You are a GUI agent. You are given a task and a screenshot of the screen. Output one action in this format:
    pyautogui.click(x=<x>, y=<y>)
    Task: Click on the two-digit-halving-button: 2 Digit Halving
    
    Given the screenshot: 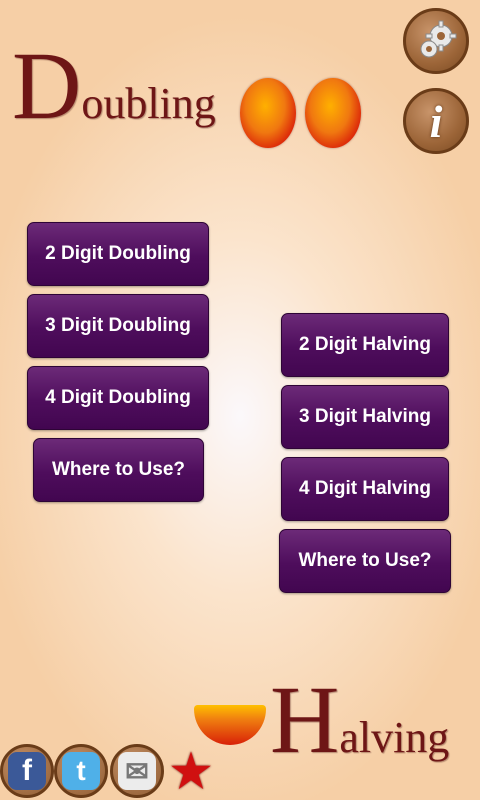 What is the action you would take?
    pyautogui.click(x=365, y=345)
    